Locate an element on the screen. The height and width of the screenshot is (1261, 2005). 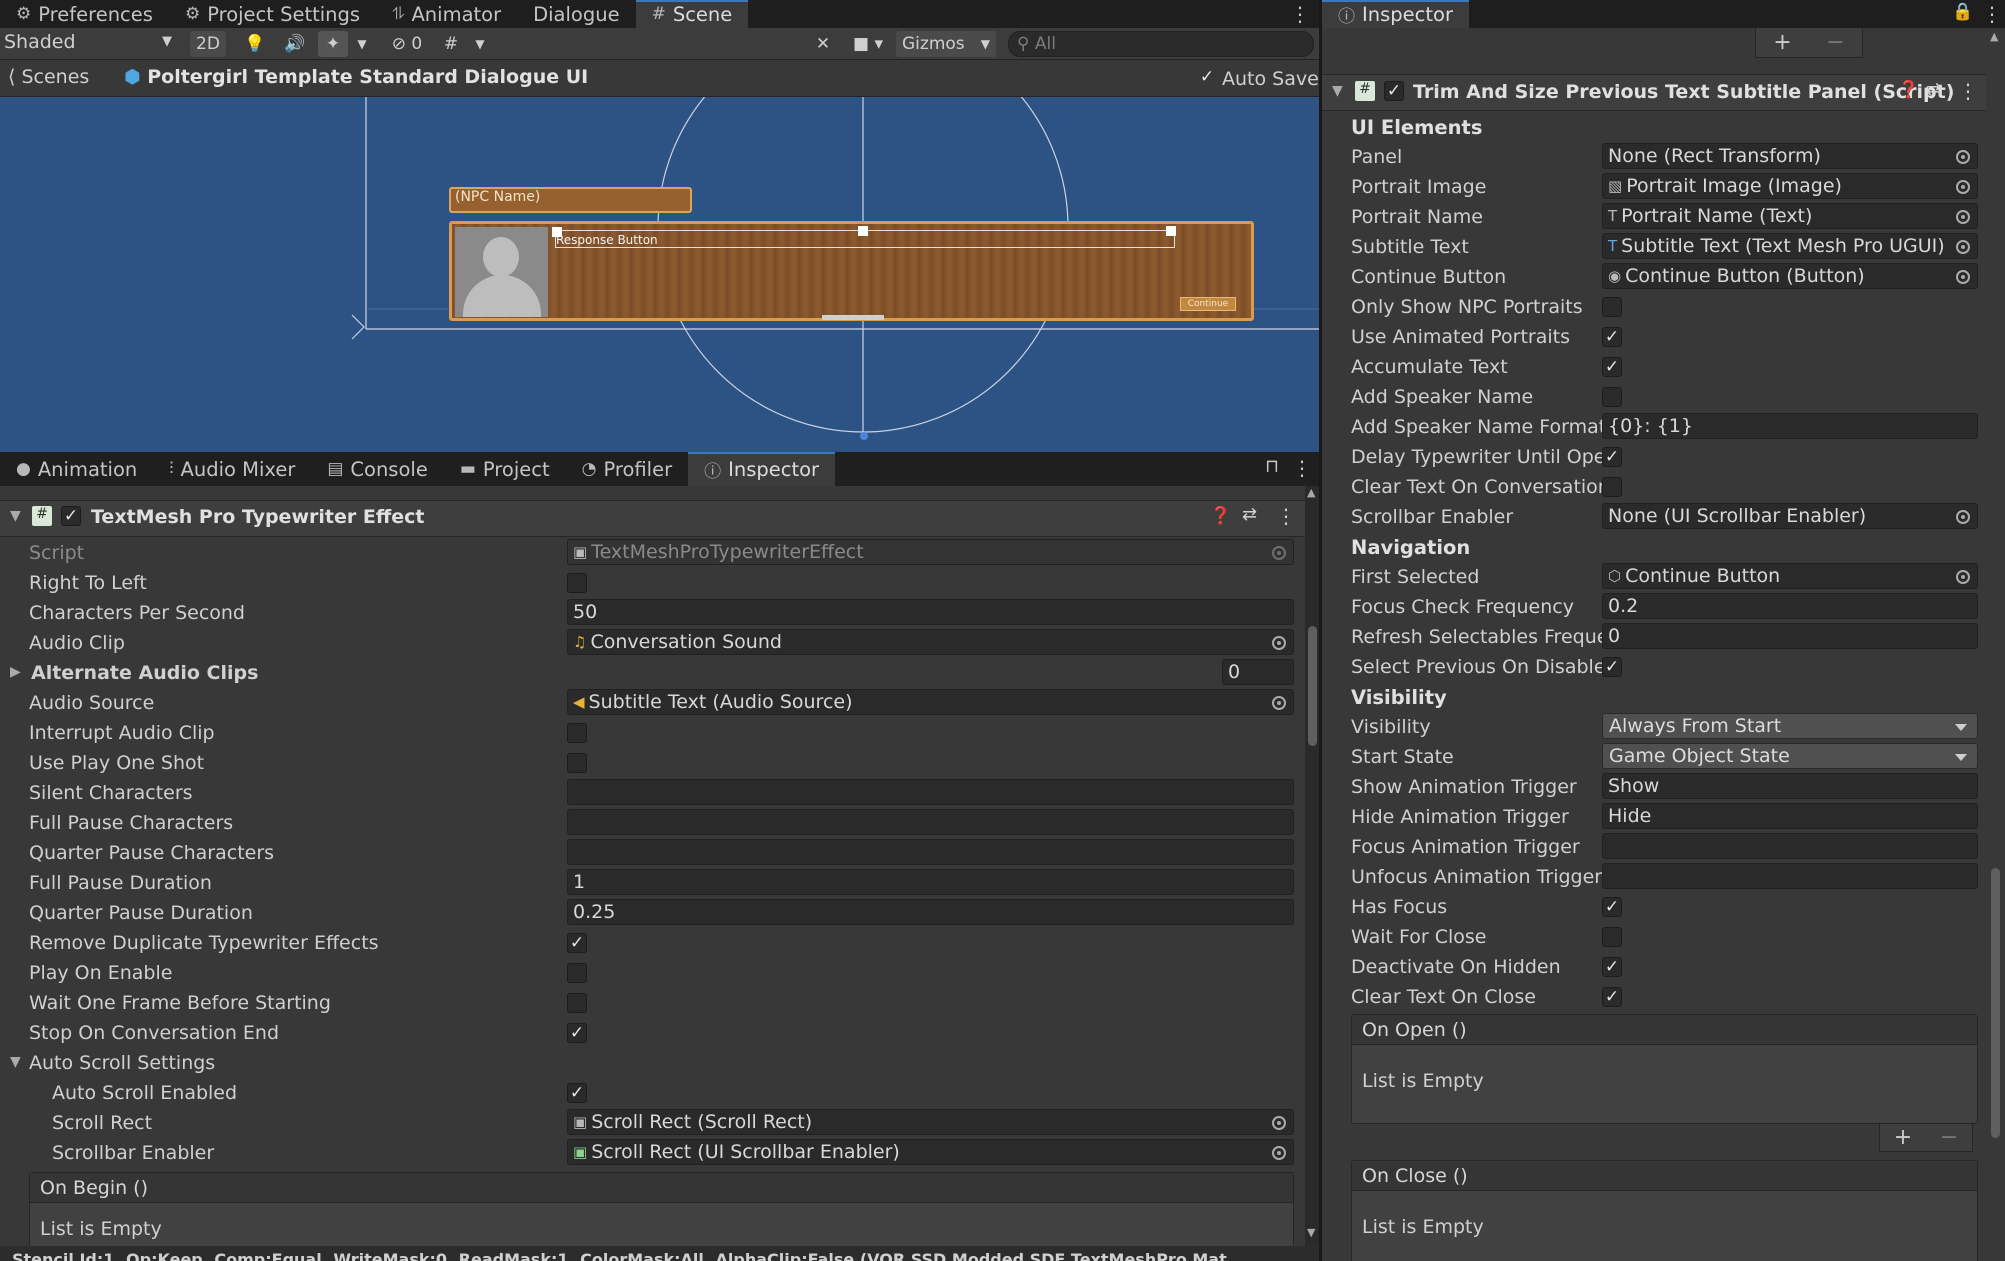
portrait-name-field: T Portrait Name (Text) is located at coordinates (1790, 216).